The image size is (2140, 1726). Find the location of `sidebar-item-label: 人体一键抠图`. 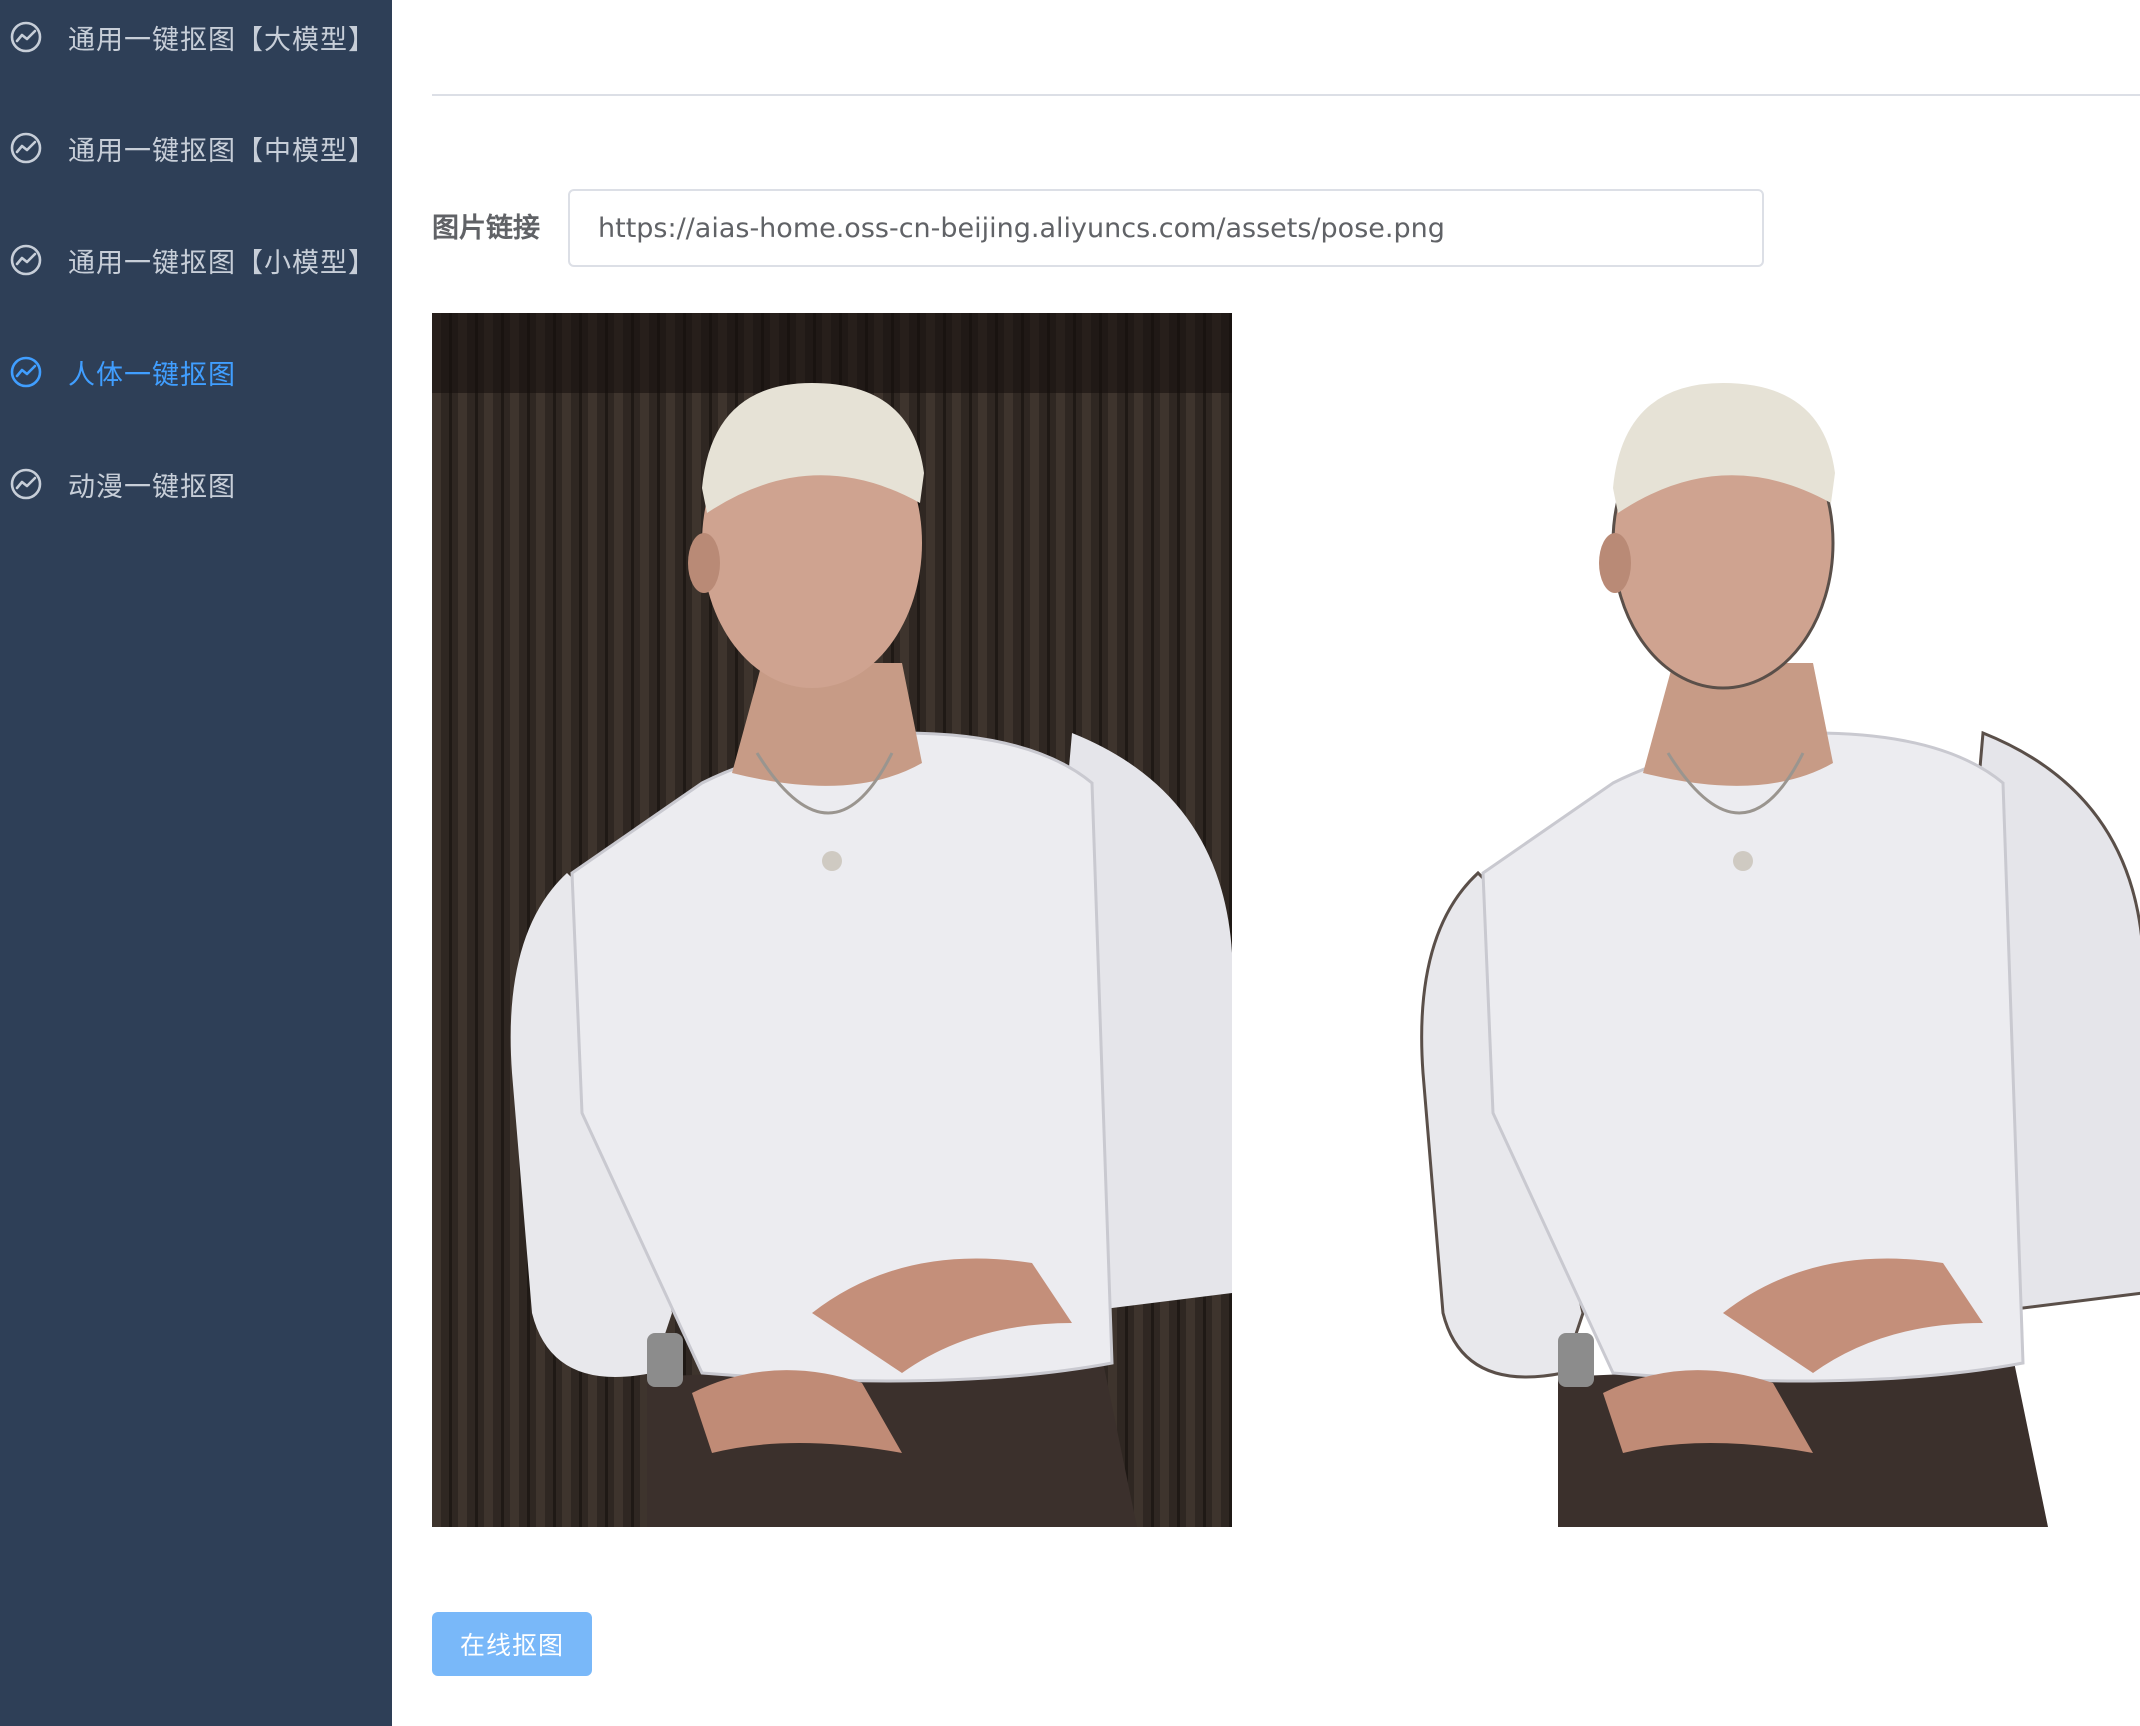

sidebar-item-label: 人体一键抠图 is located at coordinates (152, 375).